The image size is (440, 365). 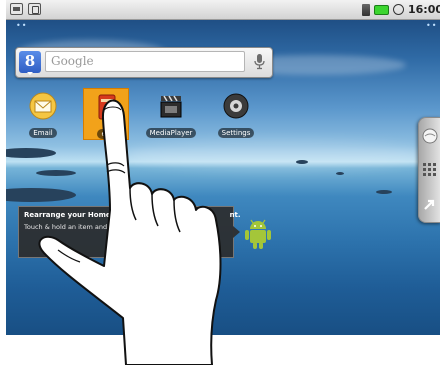 What do you see at coordinates (223, 10) in the screenshot?
I see `status-bar: 16:00` at bounding box center [223, 10].